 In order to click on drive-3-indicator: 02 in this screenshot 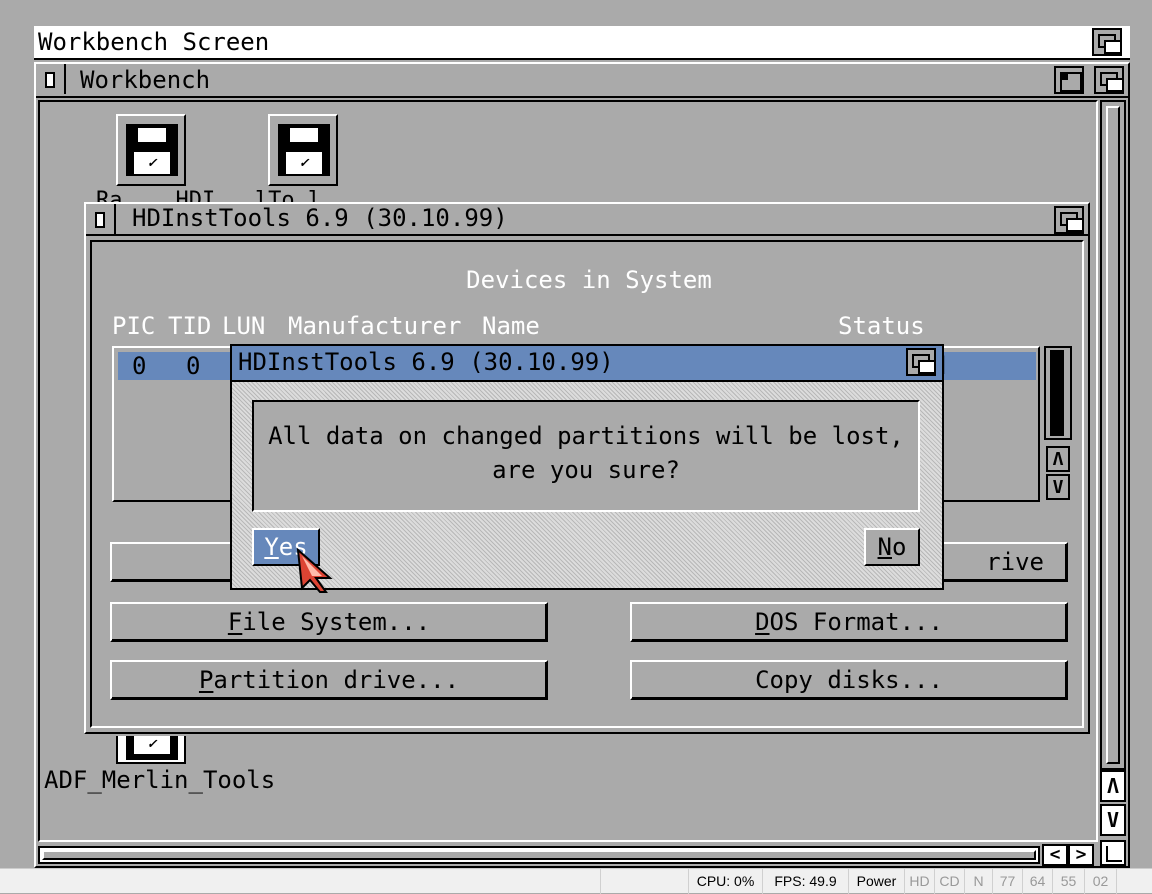, I will do `click(1100, 881)`.